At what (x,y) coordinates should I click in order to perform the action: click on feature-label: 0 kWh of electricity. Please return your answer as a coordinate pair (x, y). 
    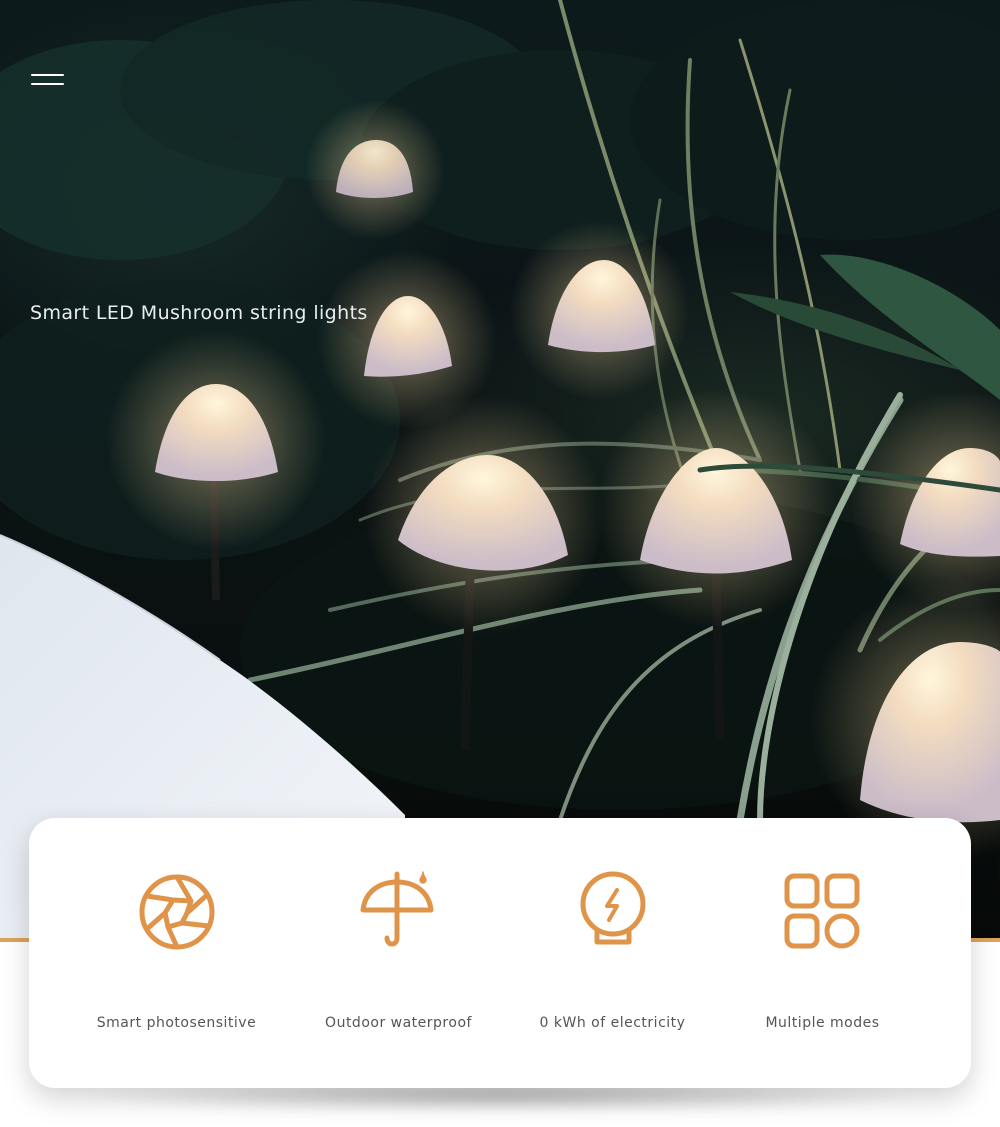
    Looking at the image, I should click on (612, 1023).